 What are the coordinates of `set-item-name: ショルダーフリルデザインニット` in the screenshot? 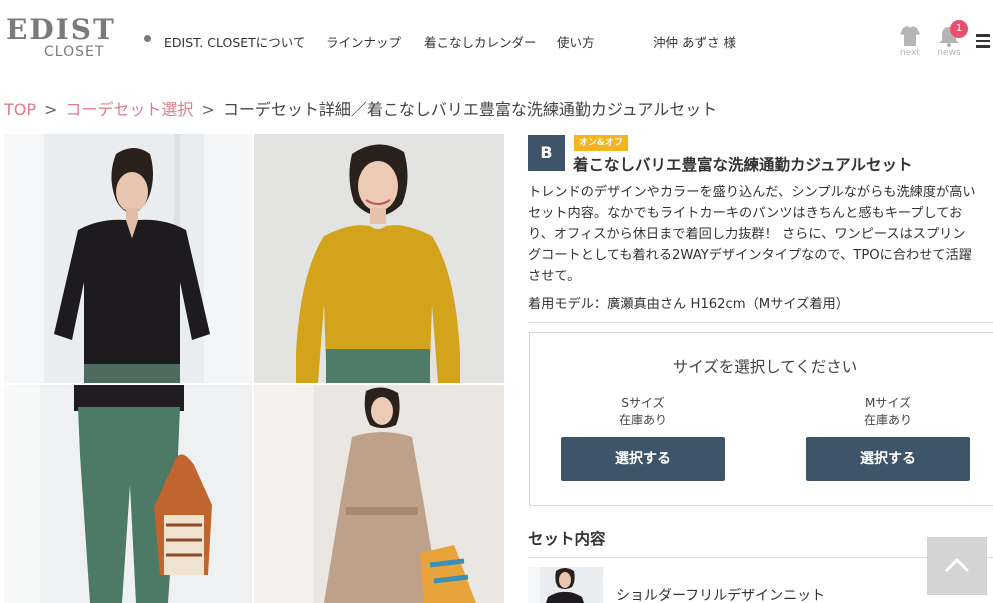 It's located at (720, 594).